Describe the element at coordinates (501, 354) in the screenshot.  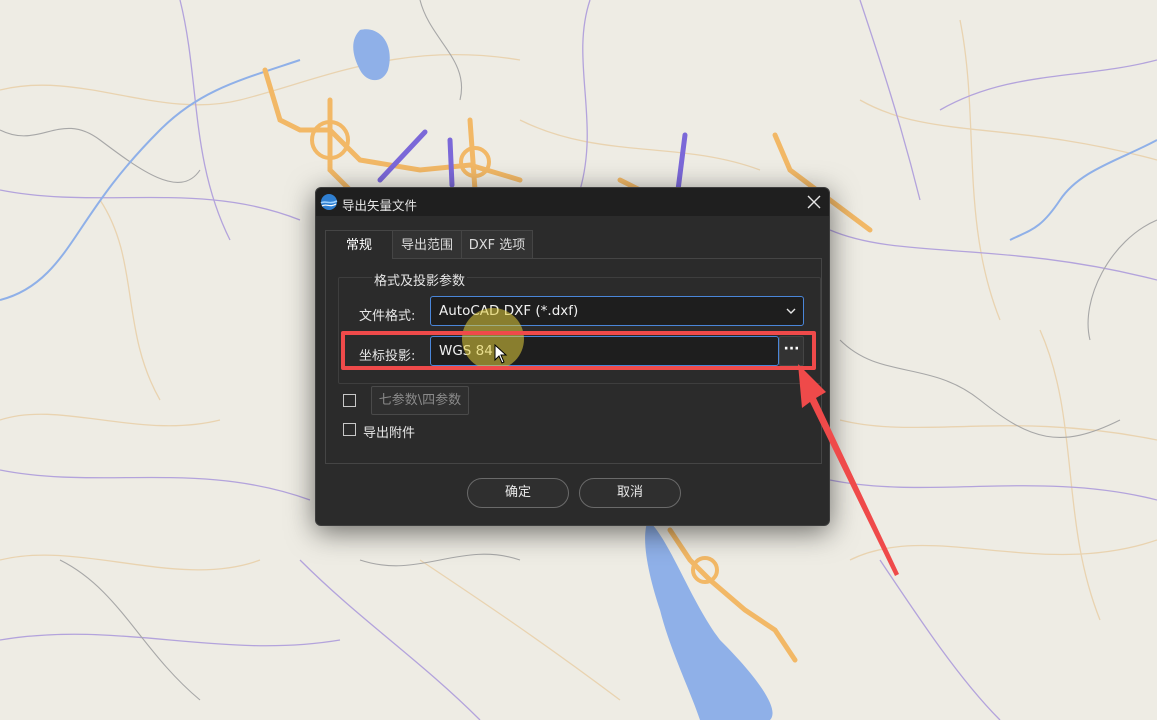
I see `mouse-cursor-icon` at that location.